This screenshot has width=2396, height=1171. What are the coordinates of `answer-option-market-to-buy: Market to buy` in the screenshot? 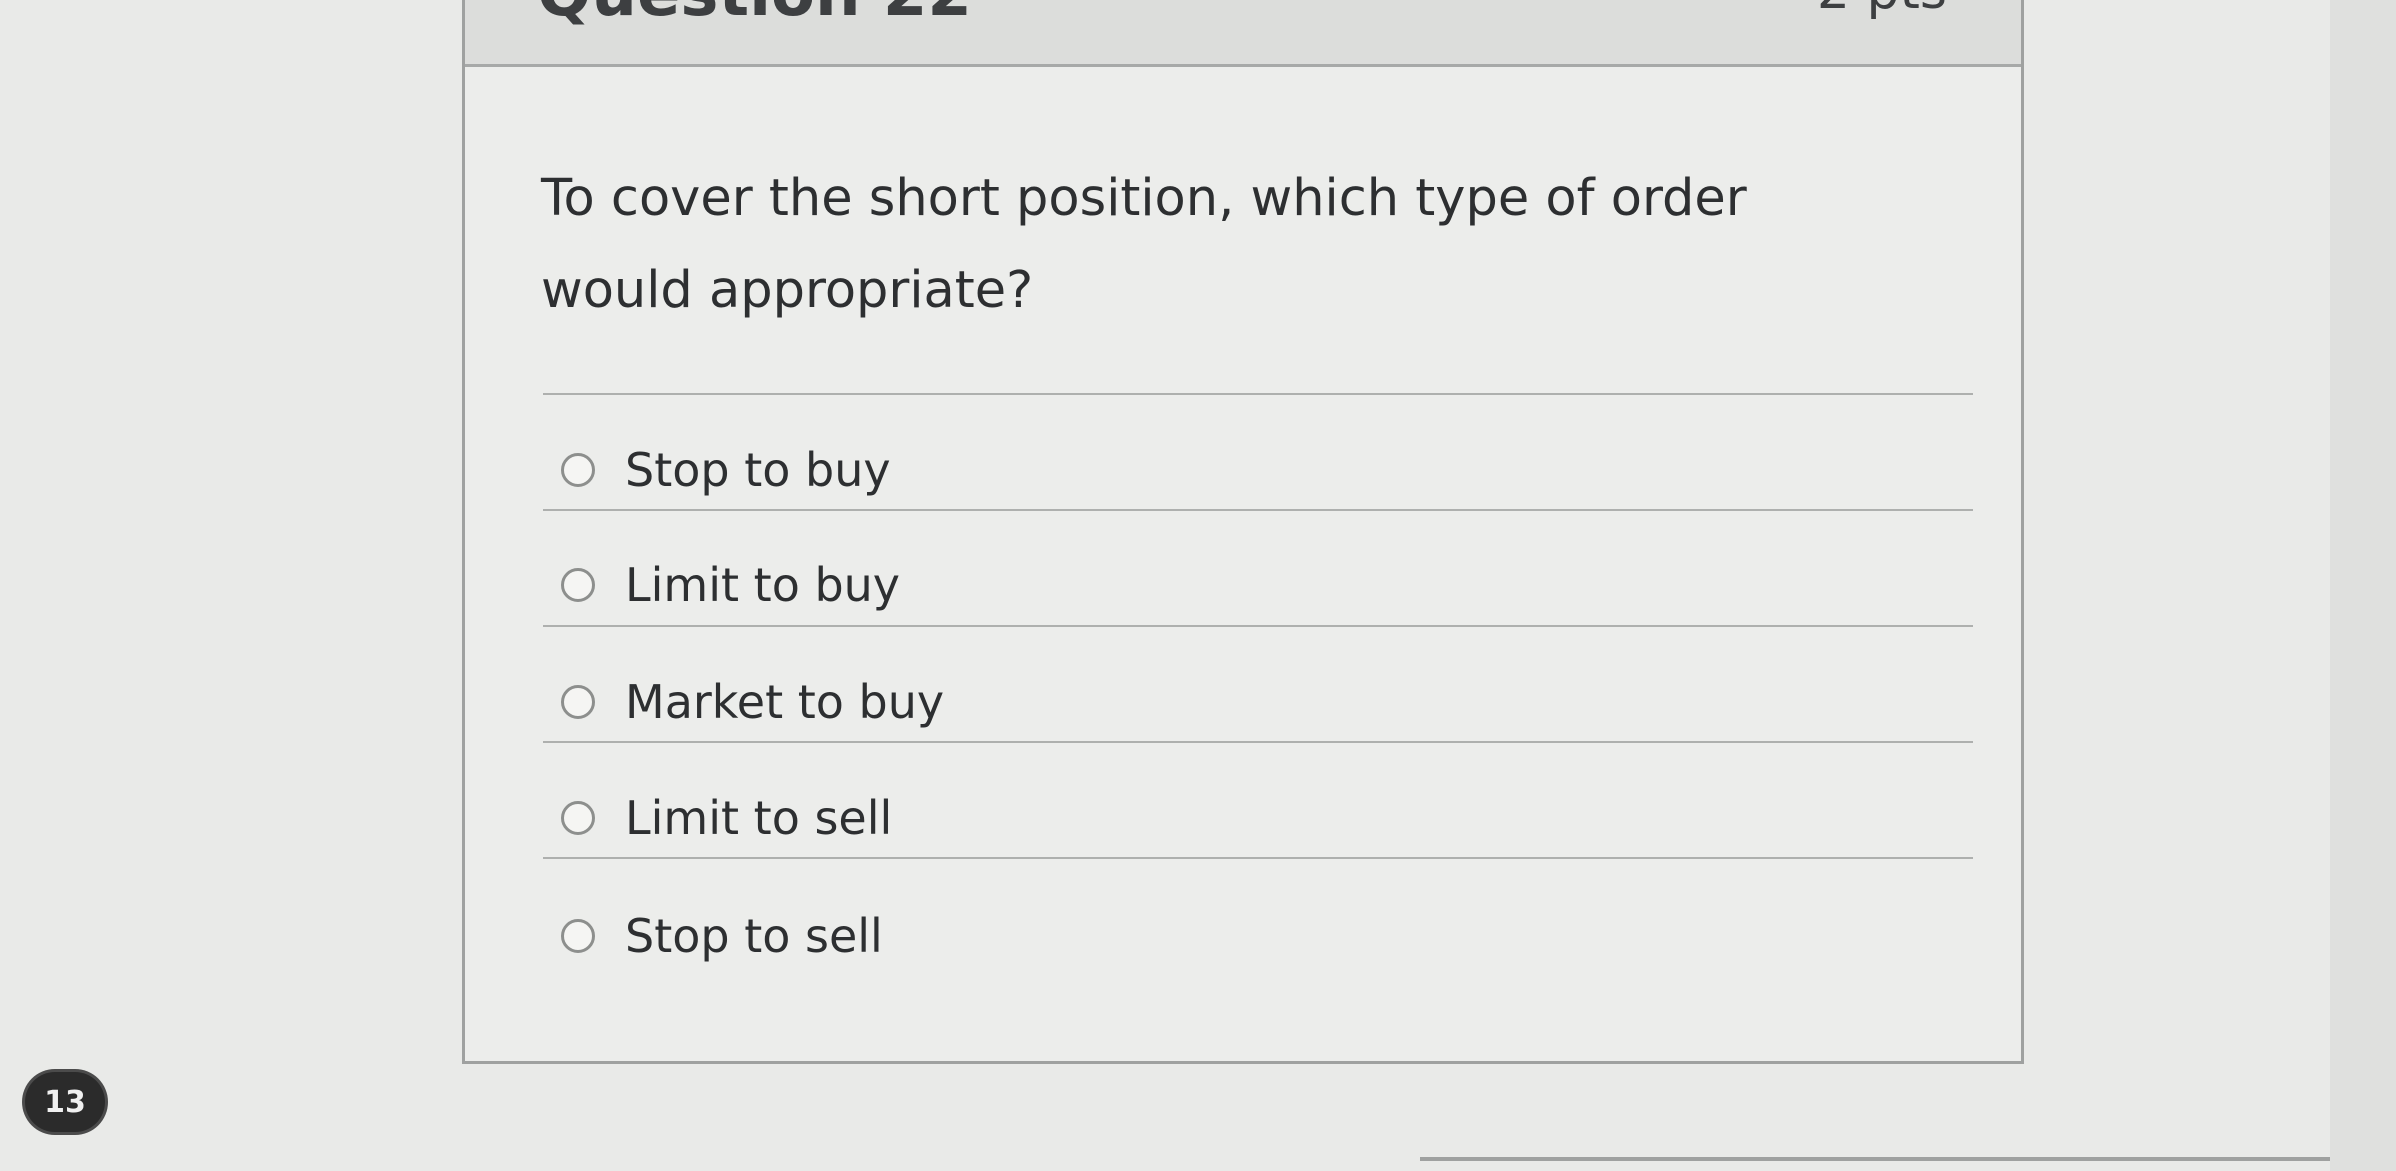 It's located at (752, 702).